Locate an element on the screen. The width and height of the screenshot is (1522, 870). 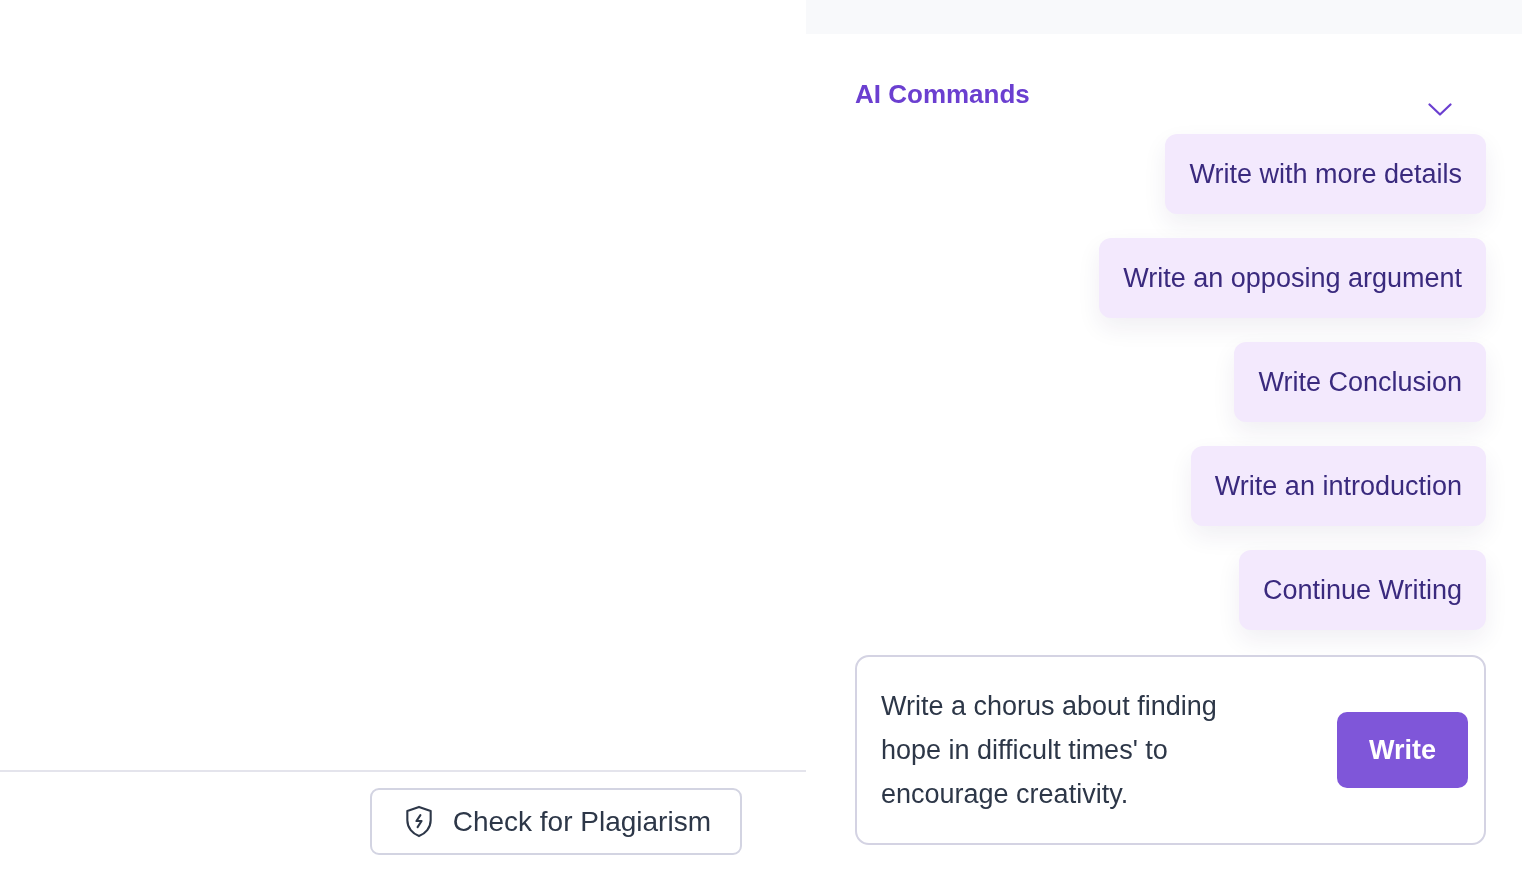
section-title: AI Commands is located at coordinates (942, 94).